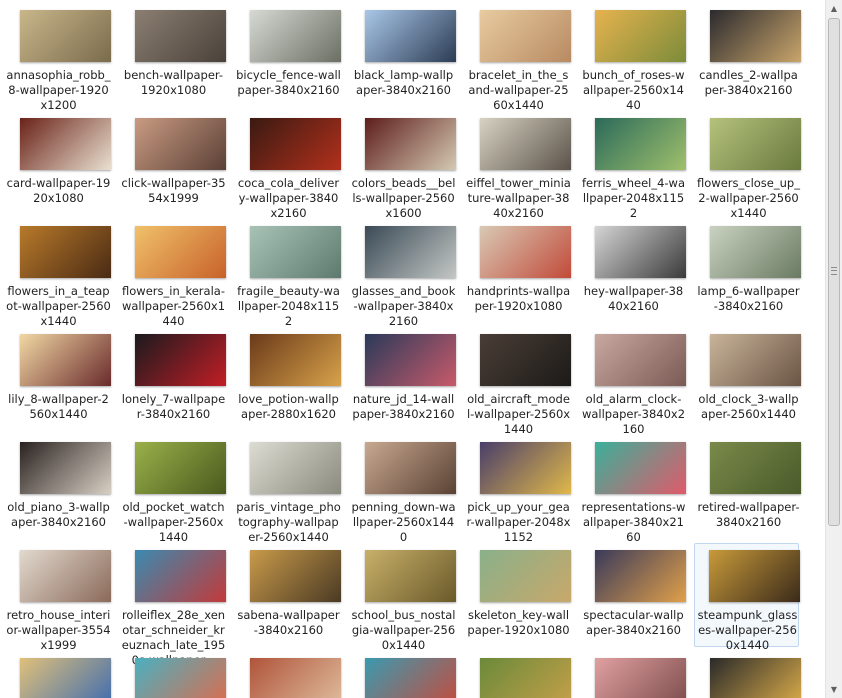  I want to click on vertical-scrollbar: ▲ ▼, so click(833, 349).